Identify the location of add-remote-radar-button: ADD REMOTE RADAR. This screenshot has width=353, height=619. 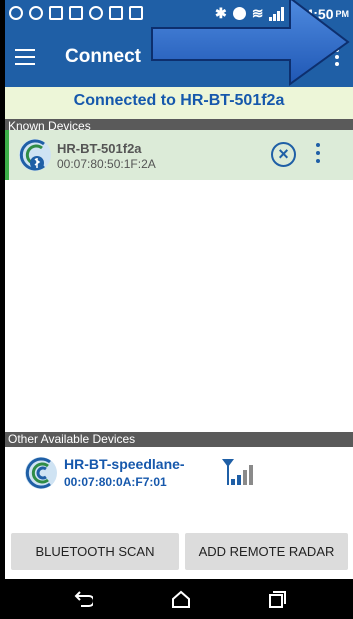
(266, 551).